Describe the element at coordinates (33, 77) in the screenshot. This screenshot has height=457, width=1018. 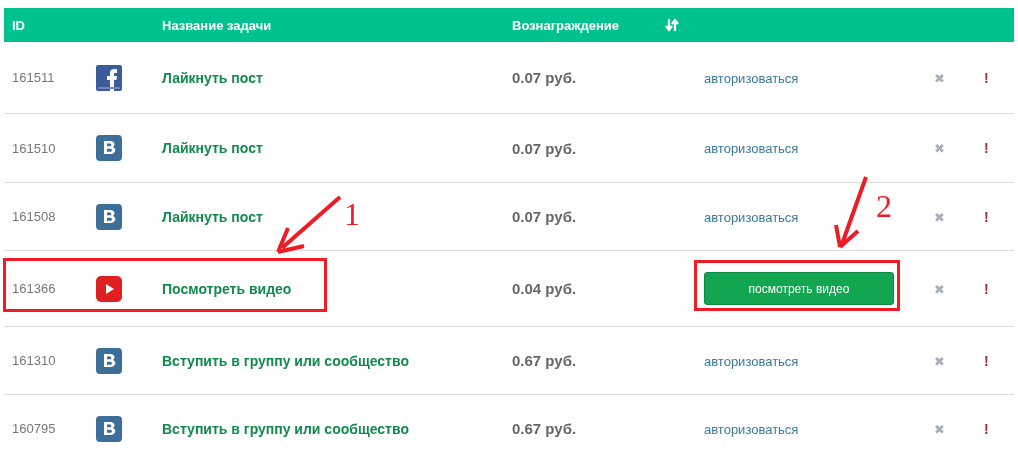
I see `task-id: 161511` at that location.